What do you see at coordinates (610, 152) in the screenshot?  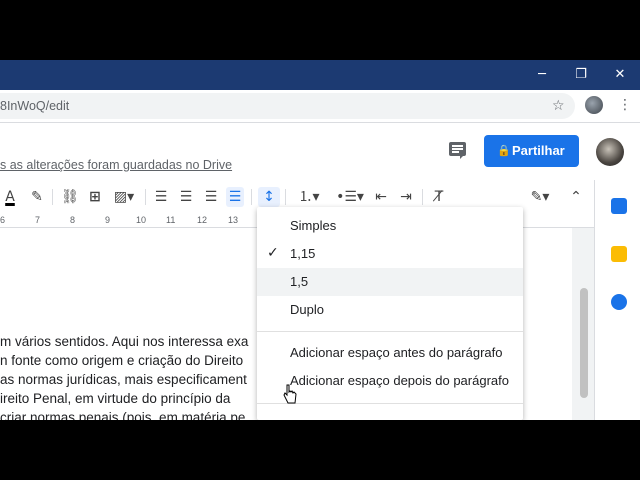 I see `account-avatar` at bounding box center [610, 152].